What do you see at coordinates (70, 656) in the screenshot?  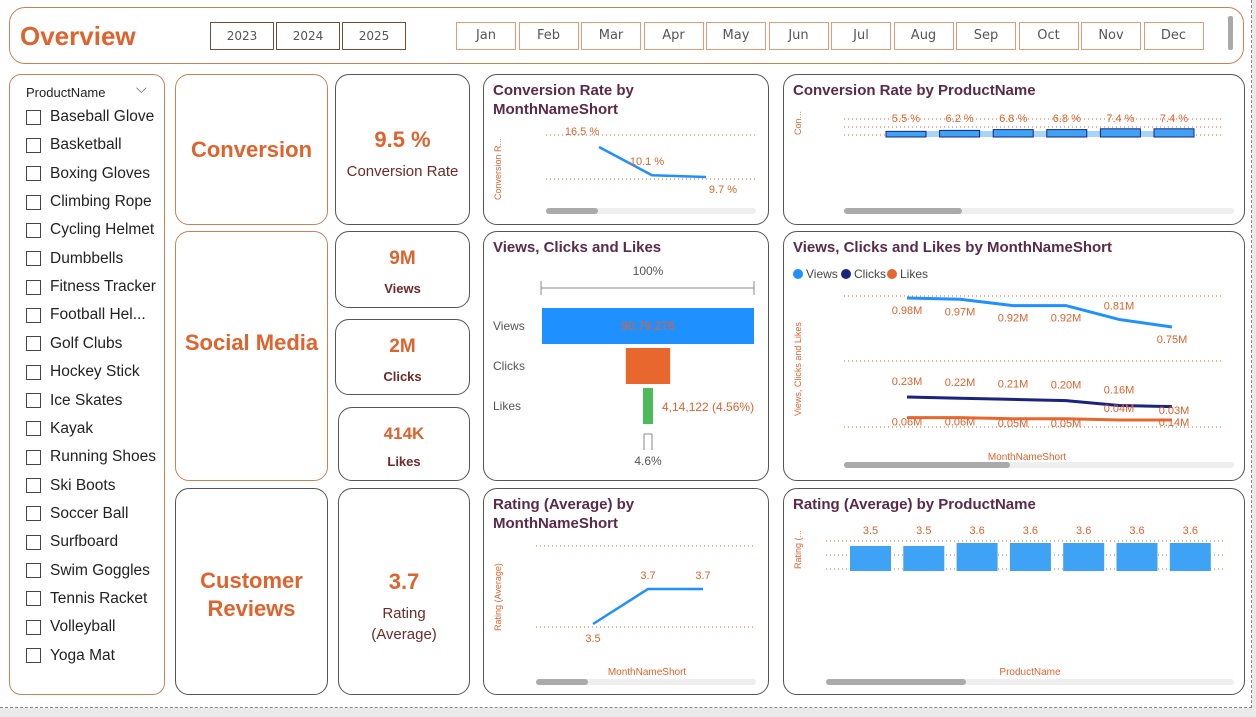 I see `slicer-item: Yoga Mat` at bounding box center [70, 656].